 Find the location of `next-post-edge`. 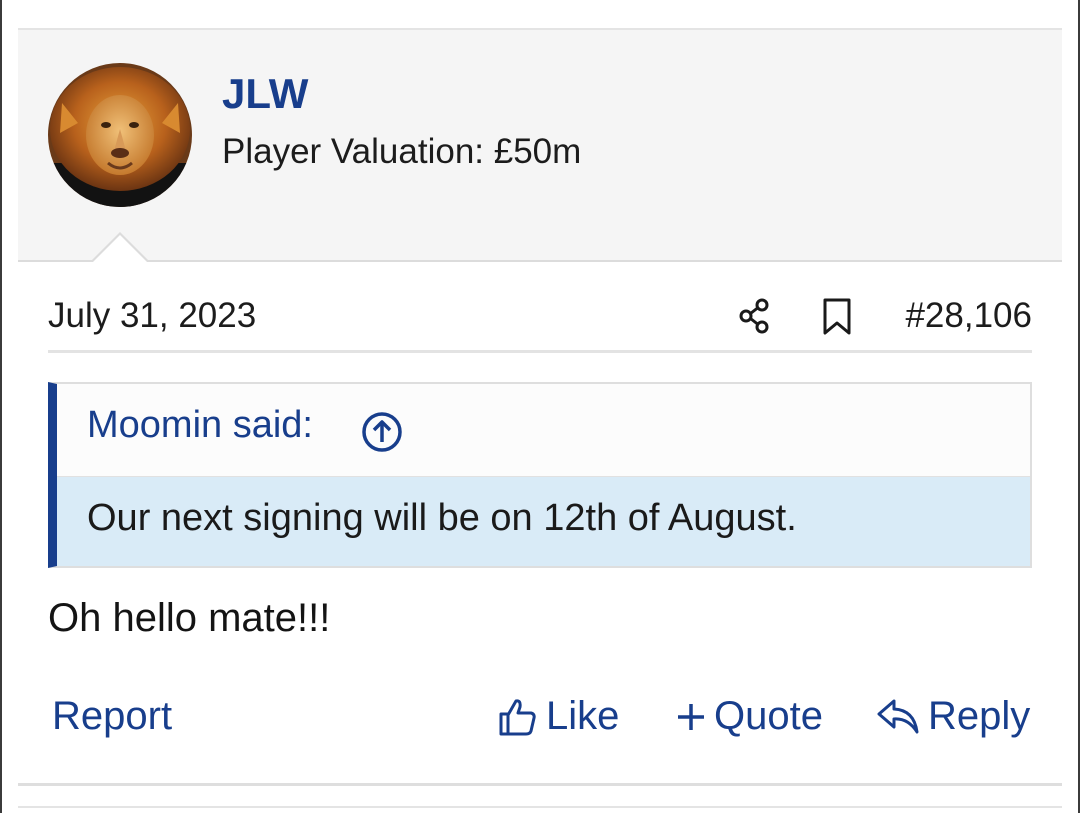

next-post-edge is located at coordinates (540, 812).